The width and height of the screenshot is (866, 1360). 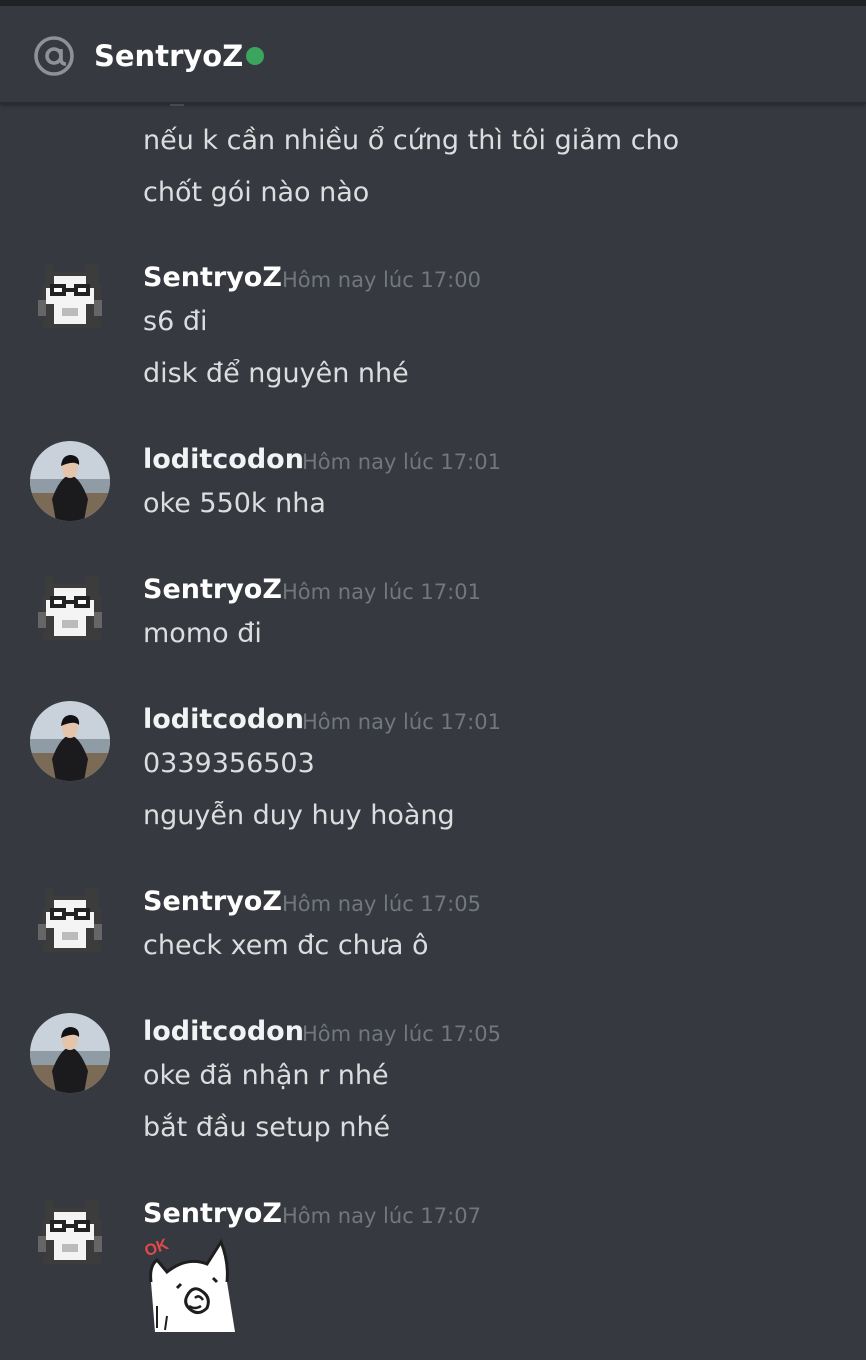 I want to click on message-text: disk để nguyên nhé, so click(x=276, y=373).